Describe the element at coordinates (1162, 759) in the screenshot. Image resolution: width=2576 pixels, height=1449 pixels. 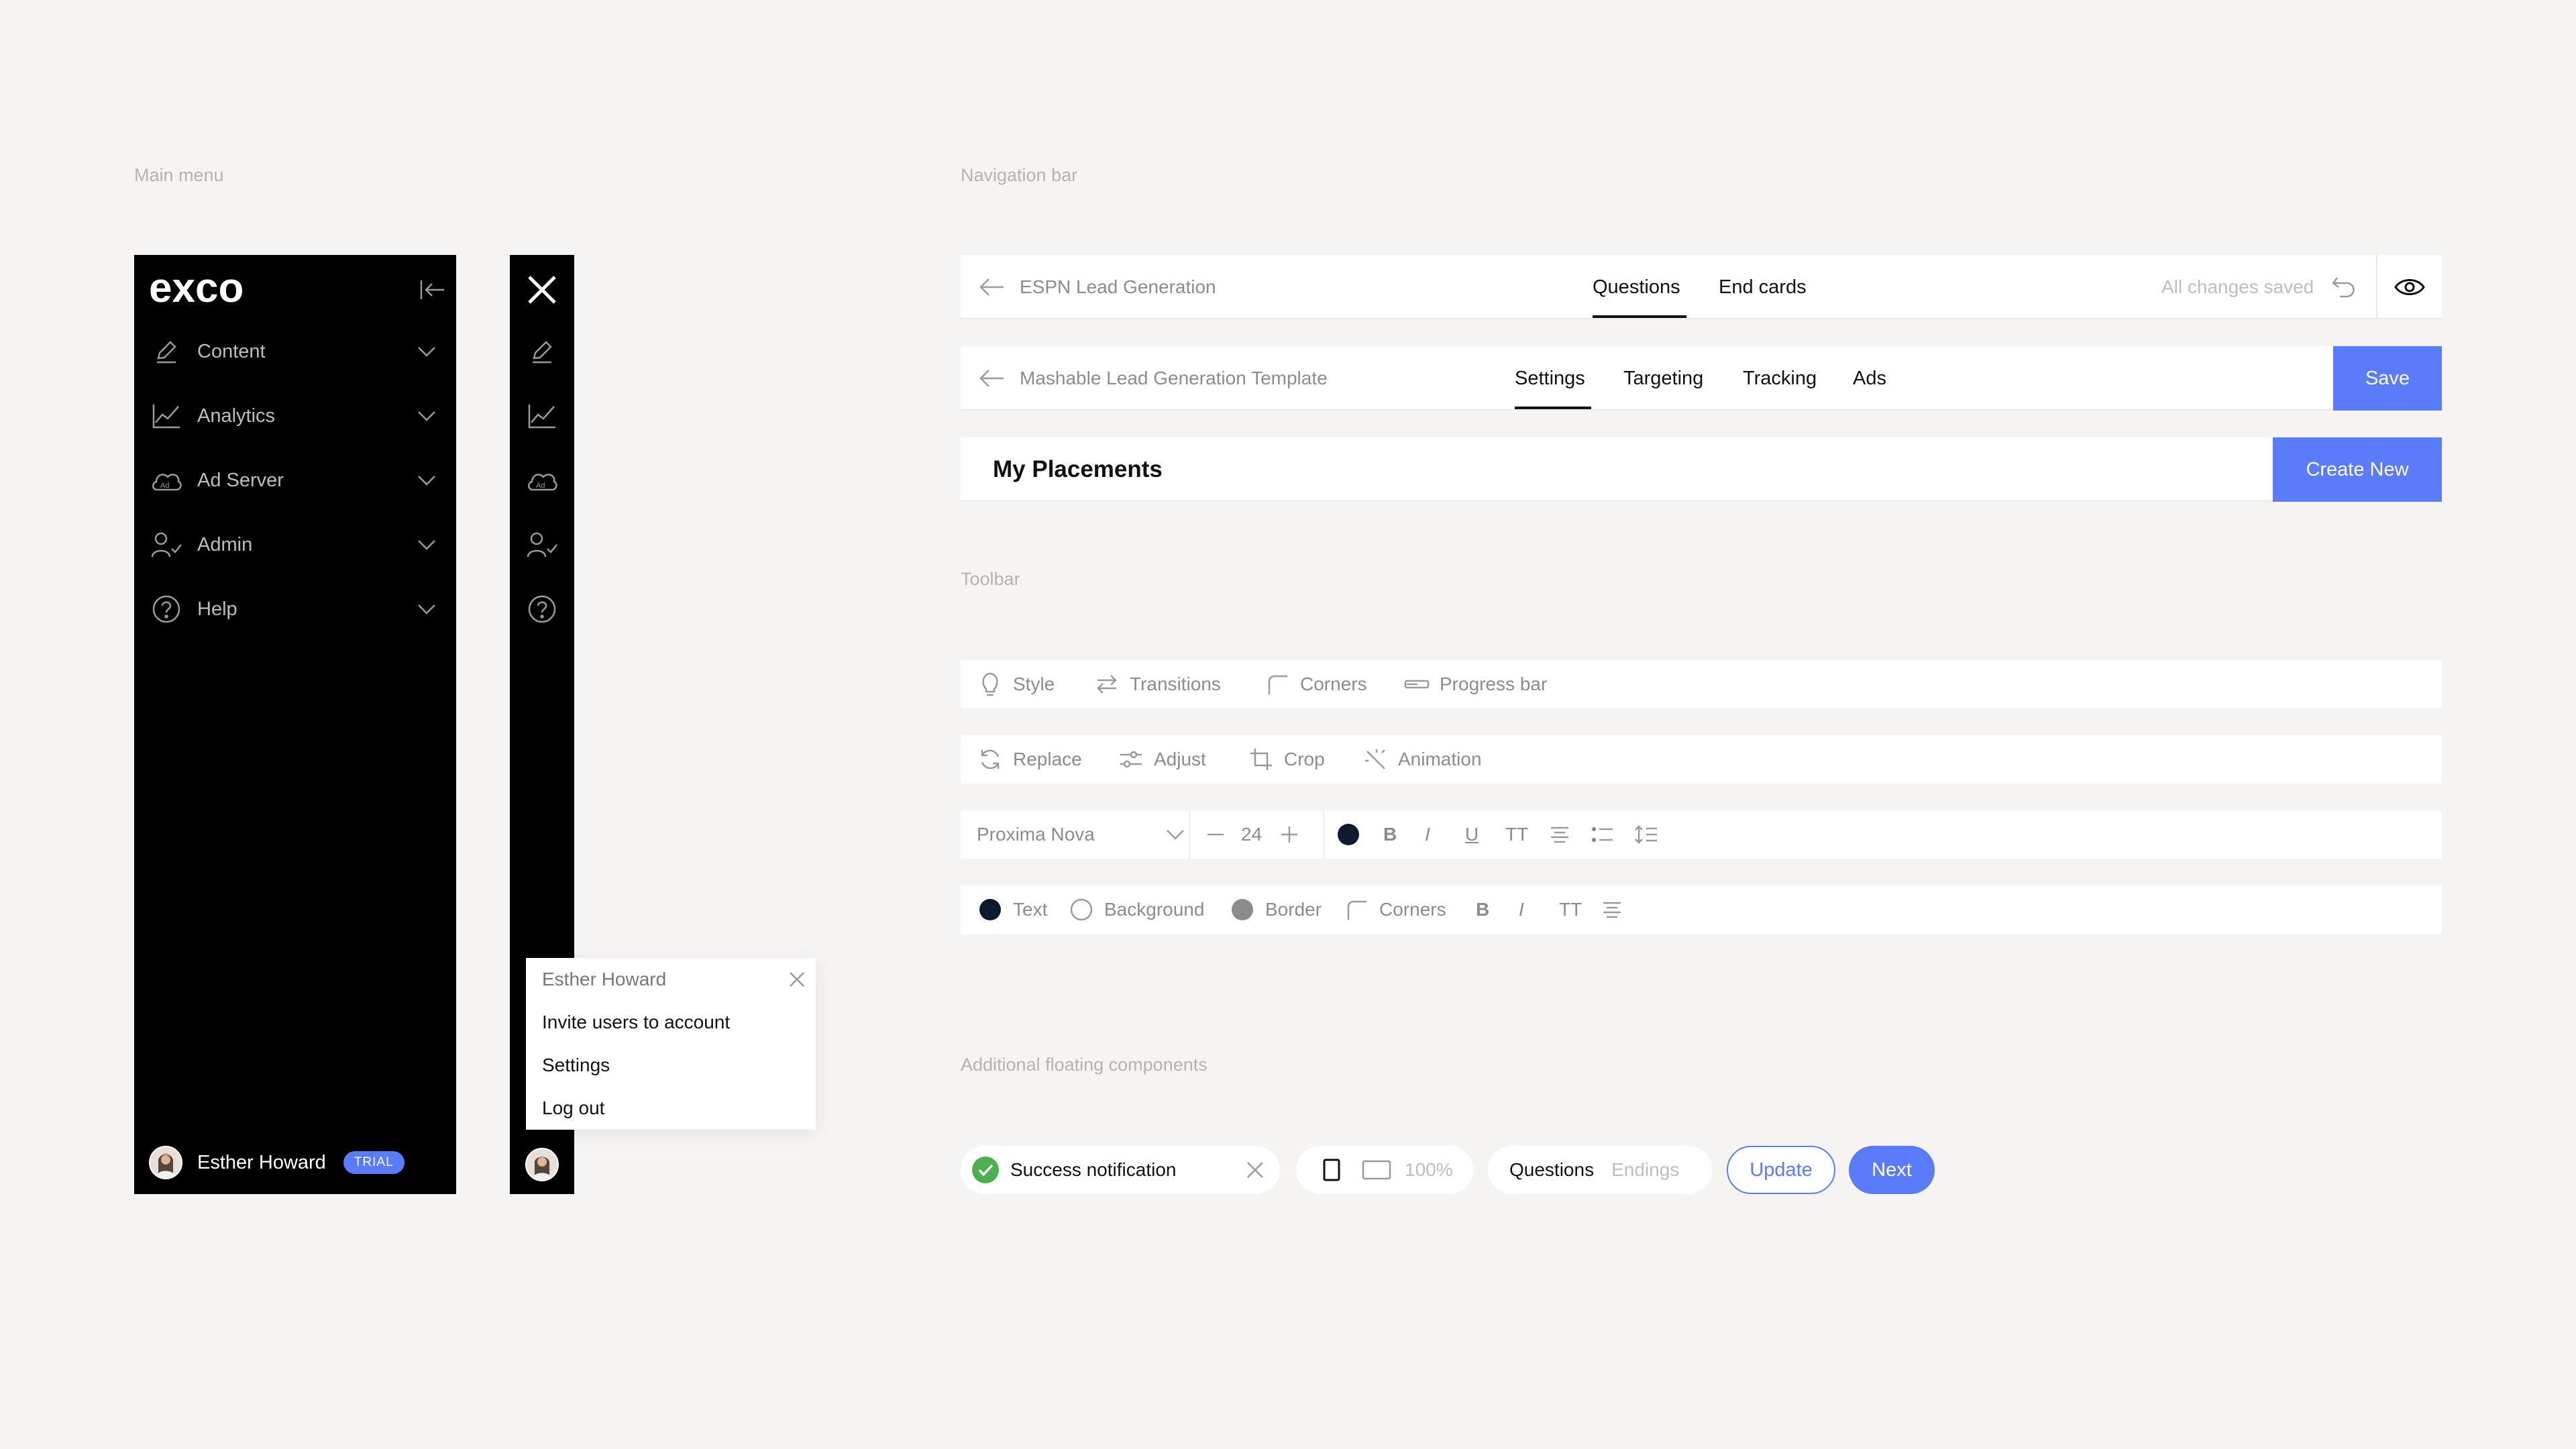
I see `adjust-tool: Adjust` at that location.